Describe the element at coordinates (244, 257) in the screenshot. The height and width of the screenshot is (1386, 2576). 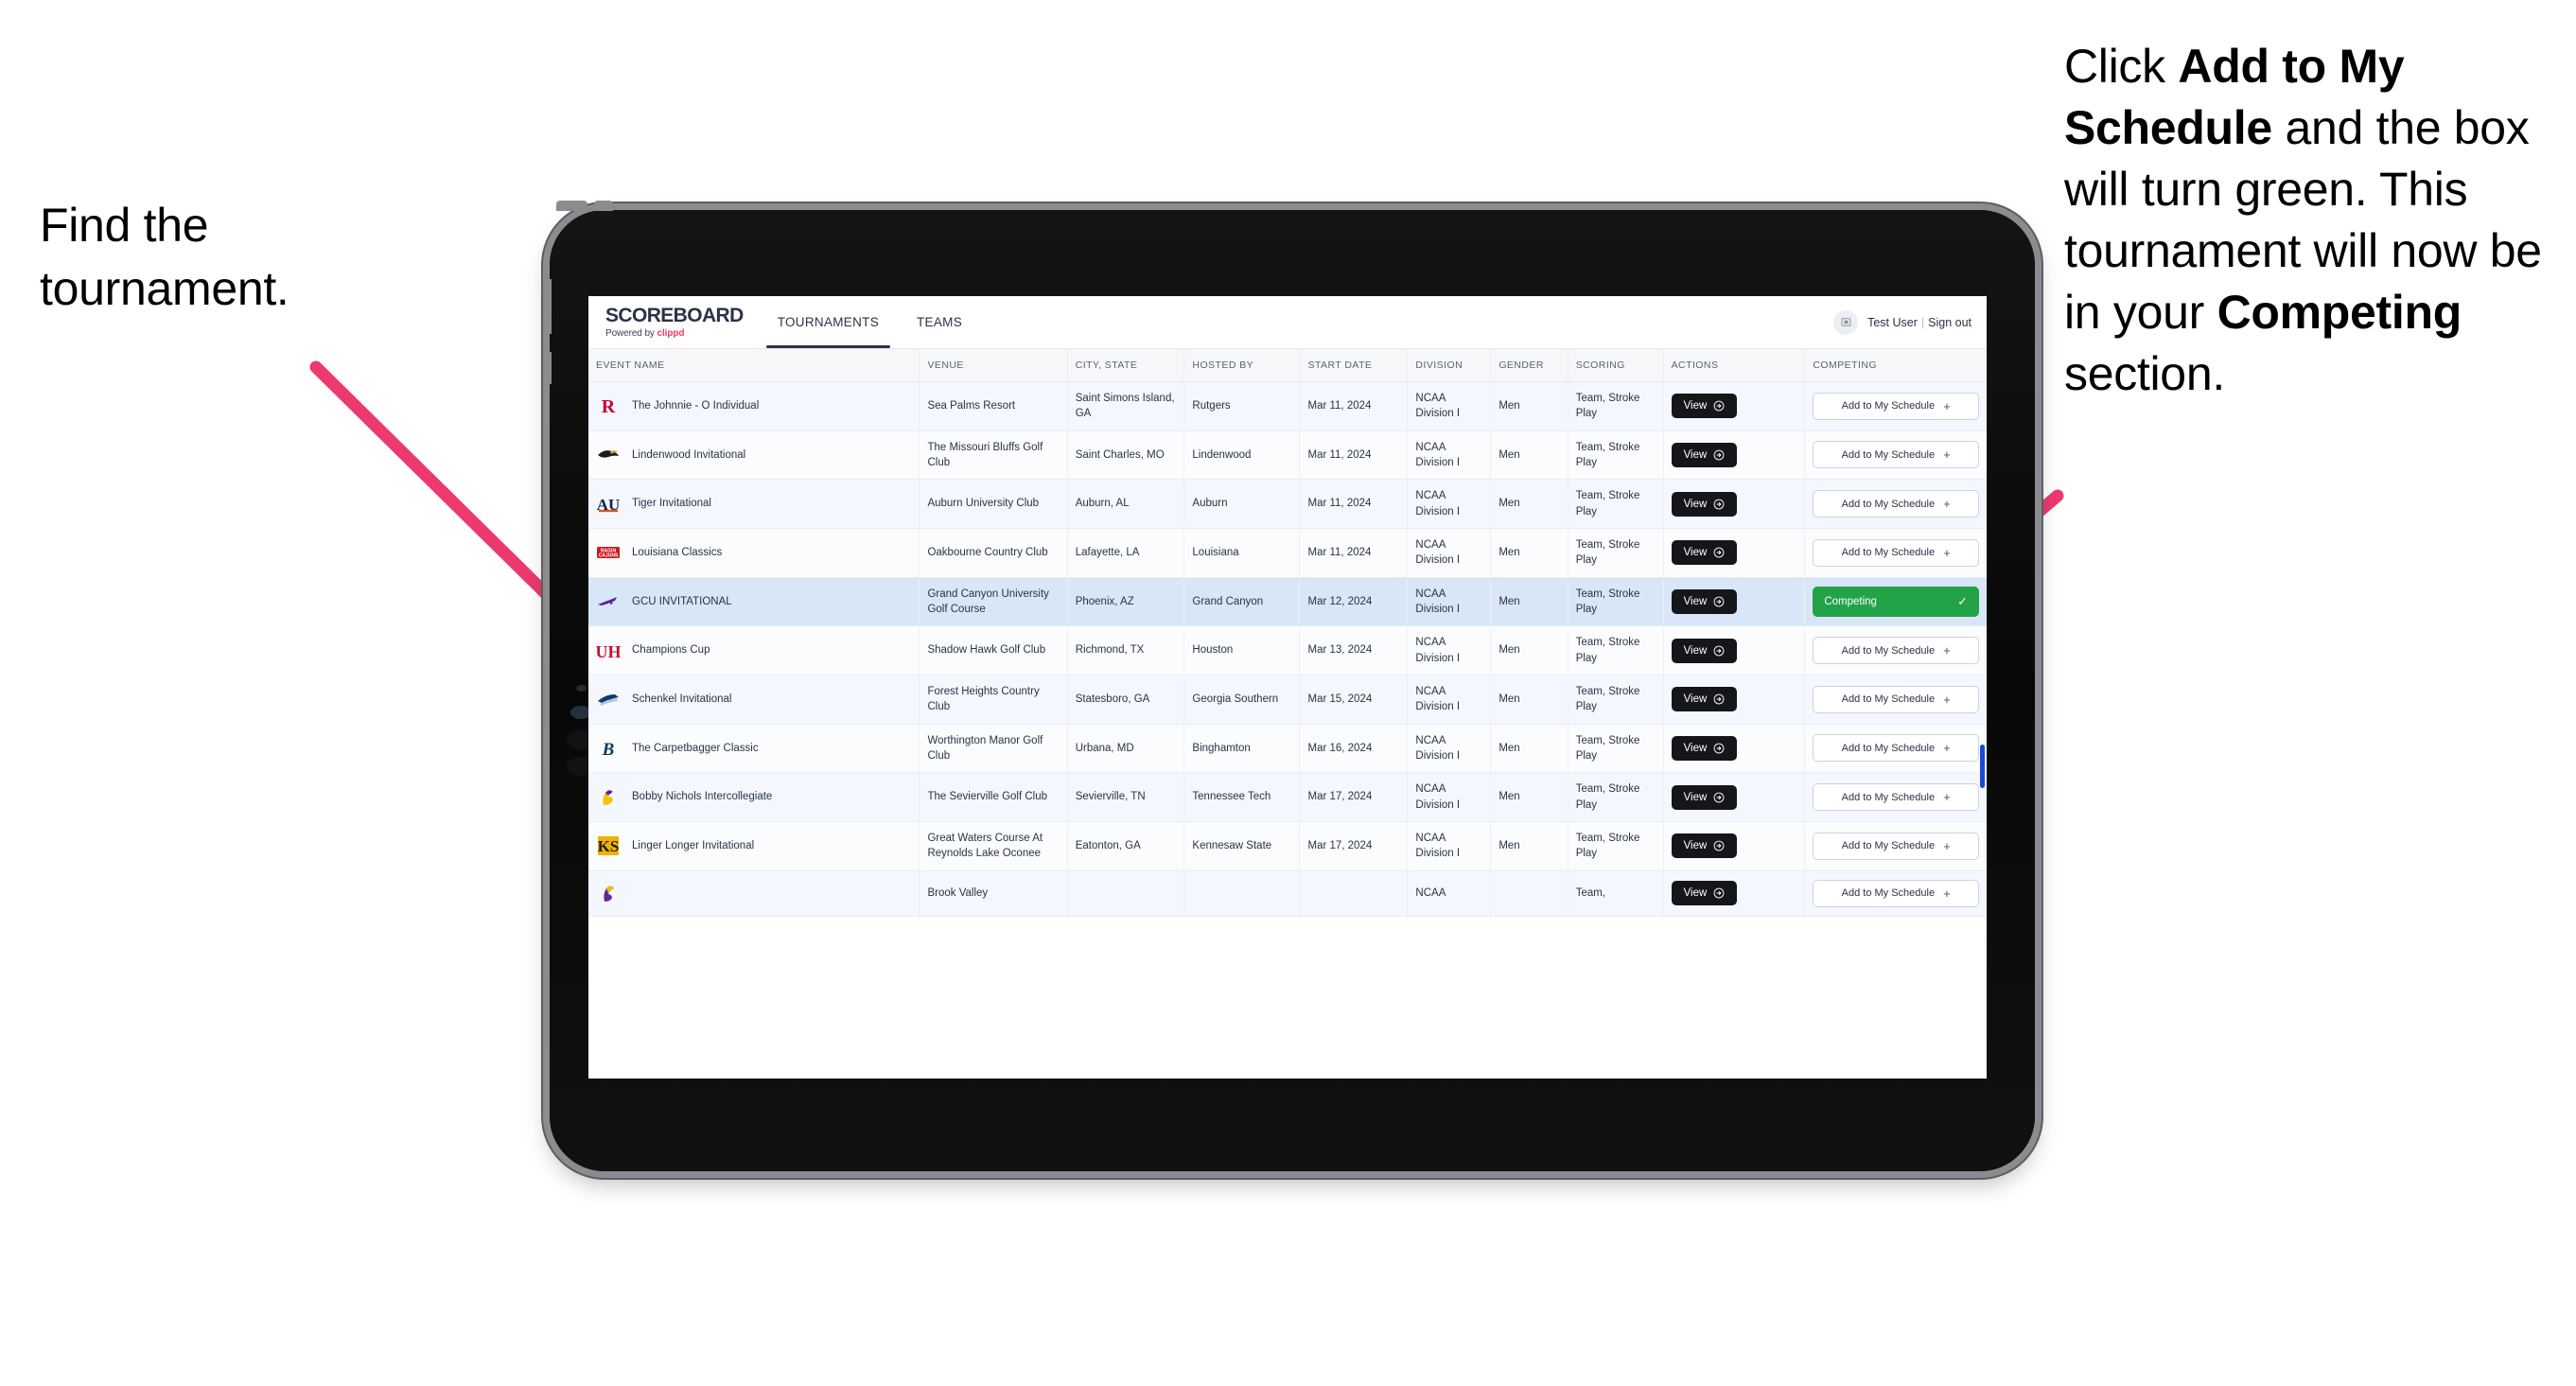
I see `annotation-left: Find the tournament.` at that location.